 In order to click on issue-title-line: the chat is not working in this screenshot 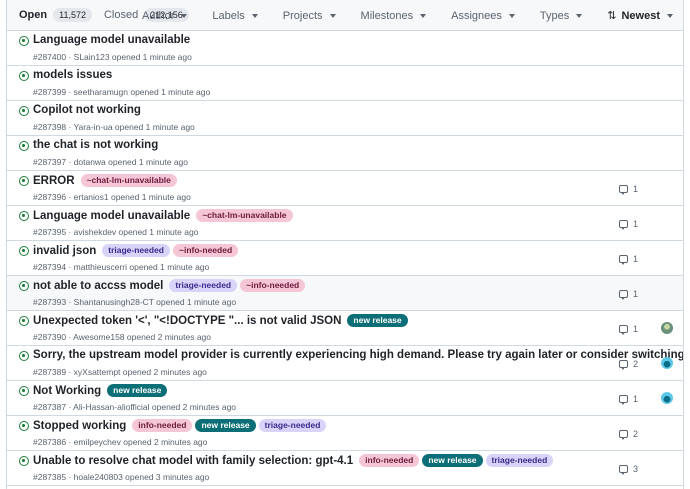, I will do `click(97, 145)`.